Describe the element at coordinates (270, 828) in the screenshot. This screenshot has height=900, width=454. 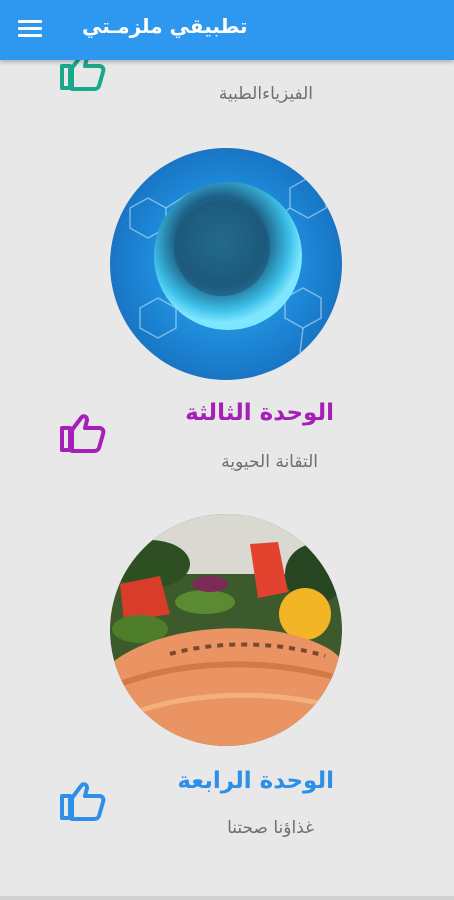
I see `unit-subtitle: غذاؤنا صحتنا` at that location.